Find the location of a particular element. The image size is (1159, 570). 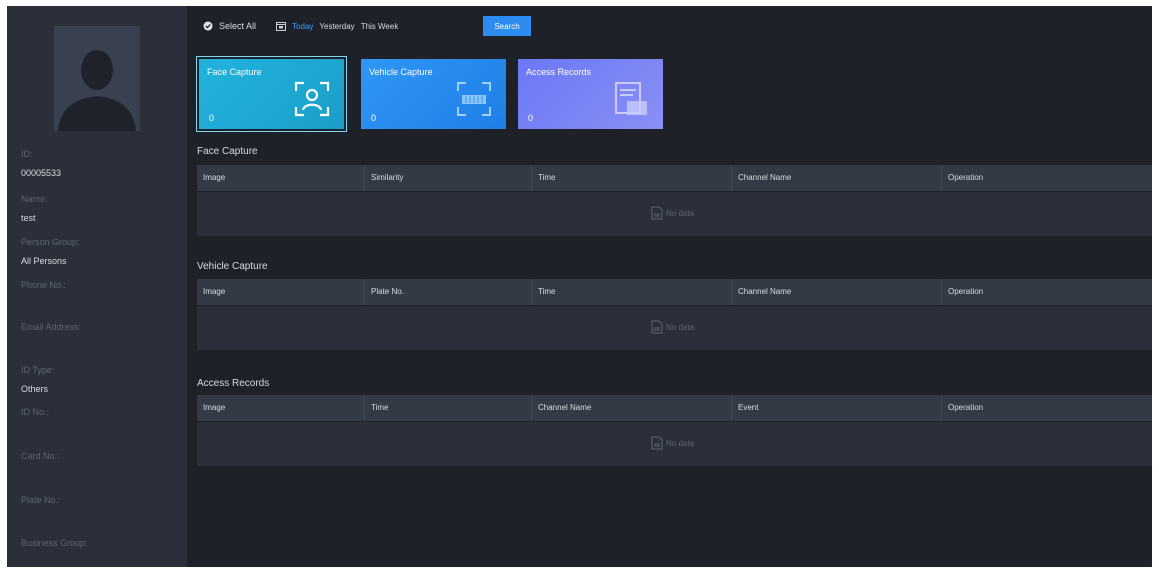

field-label: ID Type: is located at coordinates (38, 370).